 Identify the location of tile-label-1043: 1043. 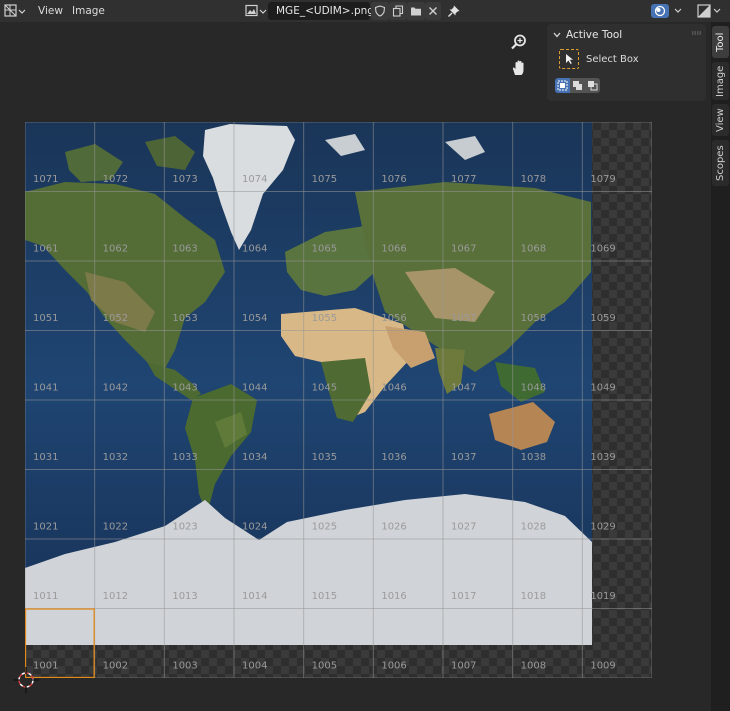
(184, 387).